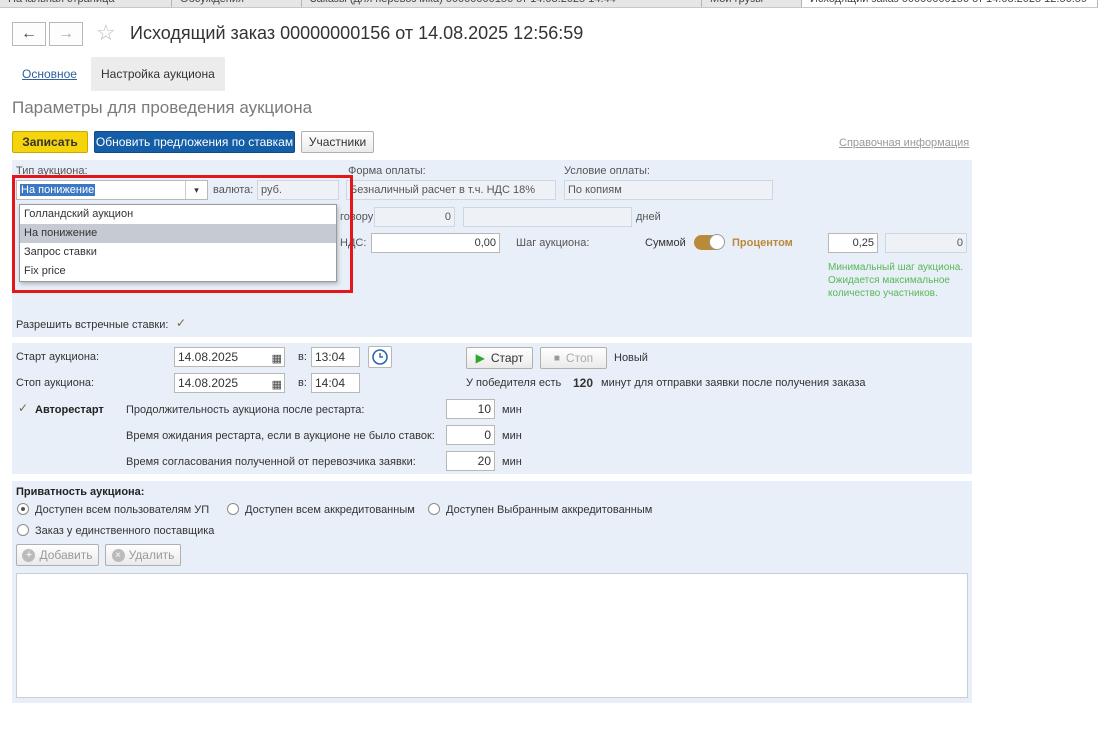 The height and width of the screenshot is (756, 1098). I want to click on counter-bids-label: Разрешить встречные ставки:, so click(92, 325).